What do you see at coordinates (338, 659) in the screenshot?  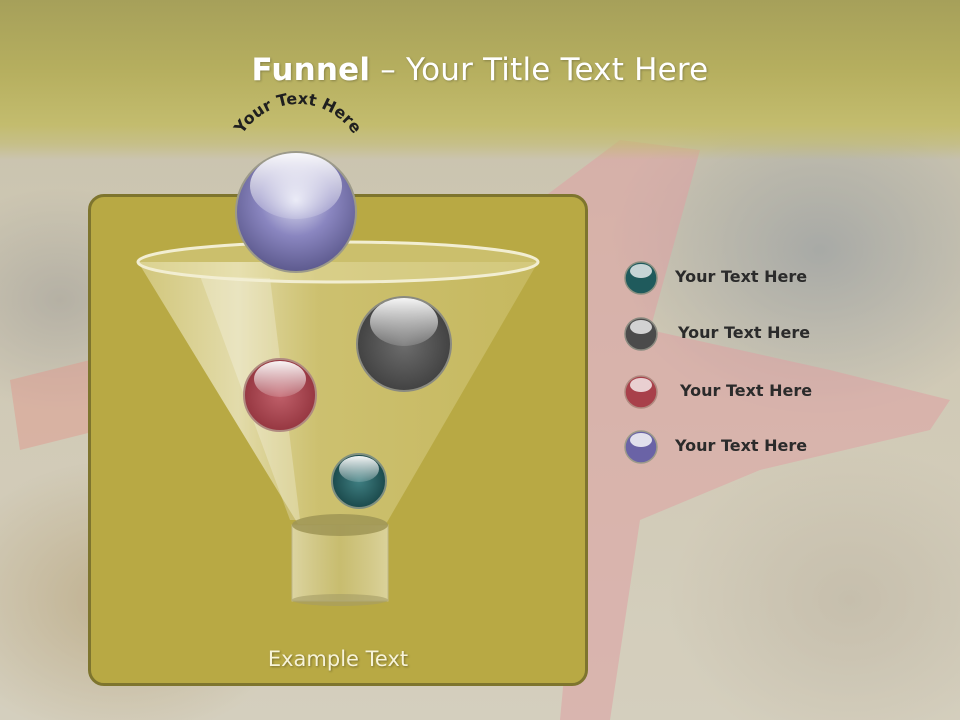 I see `example-text: Example Text` at bounding box center [338, 659].